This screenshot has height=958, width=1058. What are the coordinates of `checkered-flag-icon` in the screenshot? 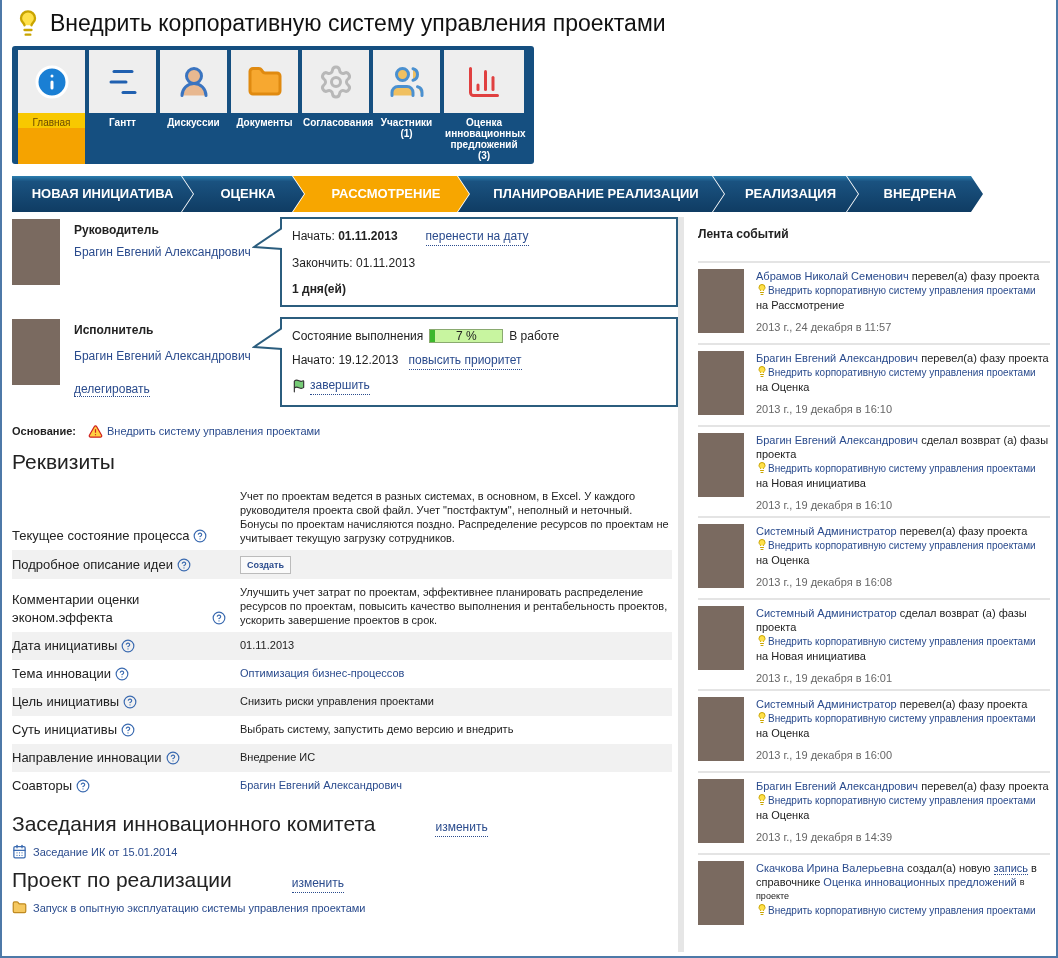 It's located at (299, 385).